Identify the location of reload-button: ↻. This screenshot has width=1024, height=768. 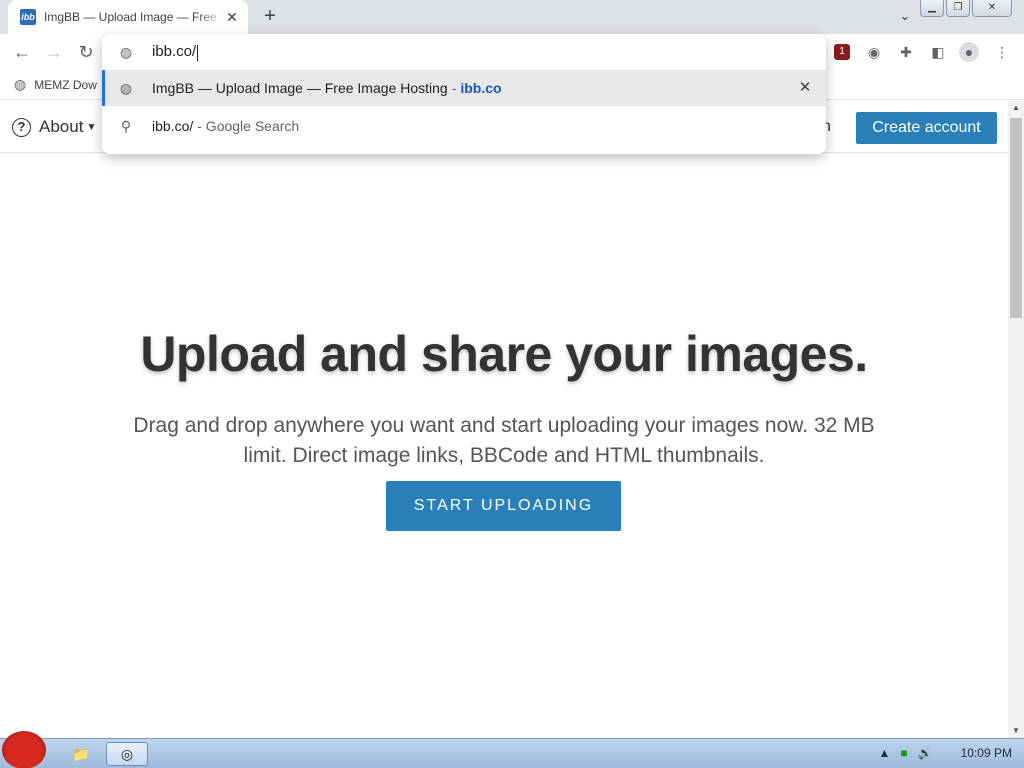
(86, 52).